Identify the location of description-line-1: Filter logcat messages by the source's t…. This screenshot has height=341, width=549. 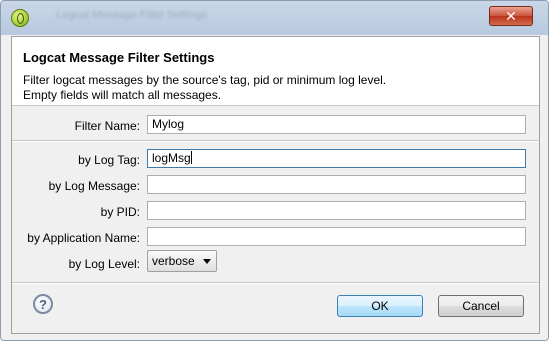
(205, 80).